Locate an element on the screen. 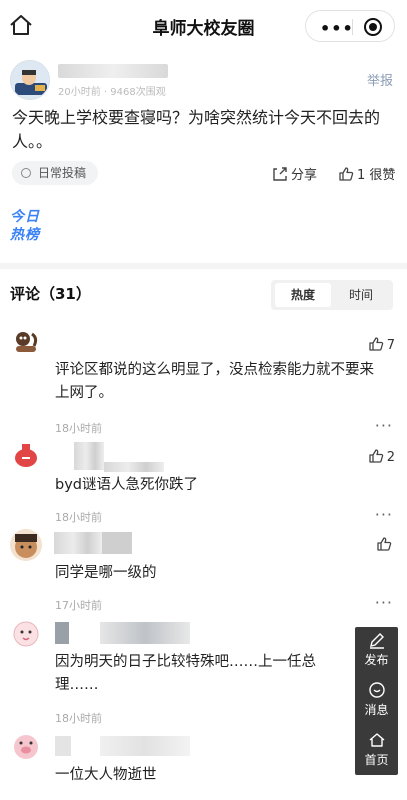  comment-like-count: 2 is located at coordinates (390, 457).